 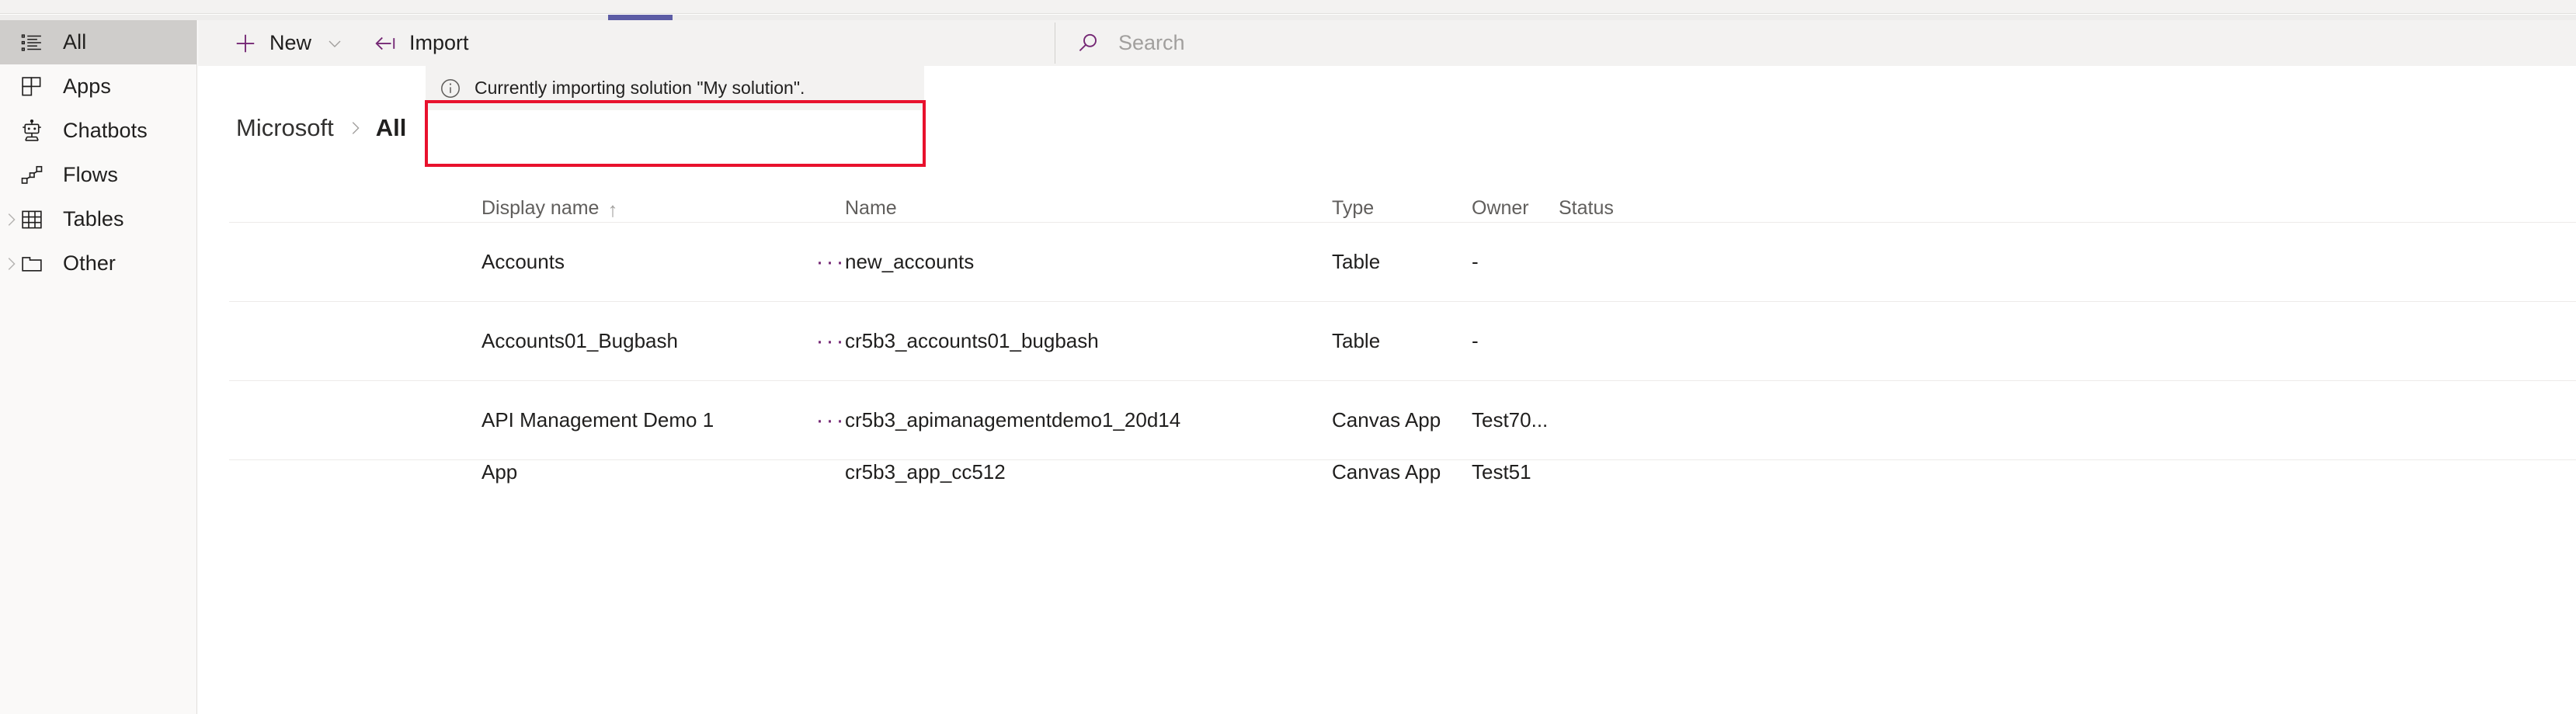 What do you see at coordinates (925, 472) in the screenshot?
I see `cell-name: cr5b3_app_cc512` at bounding box center [925, 472].